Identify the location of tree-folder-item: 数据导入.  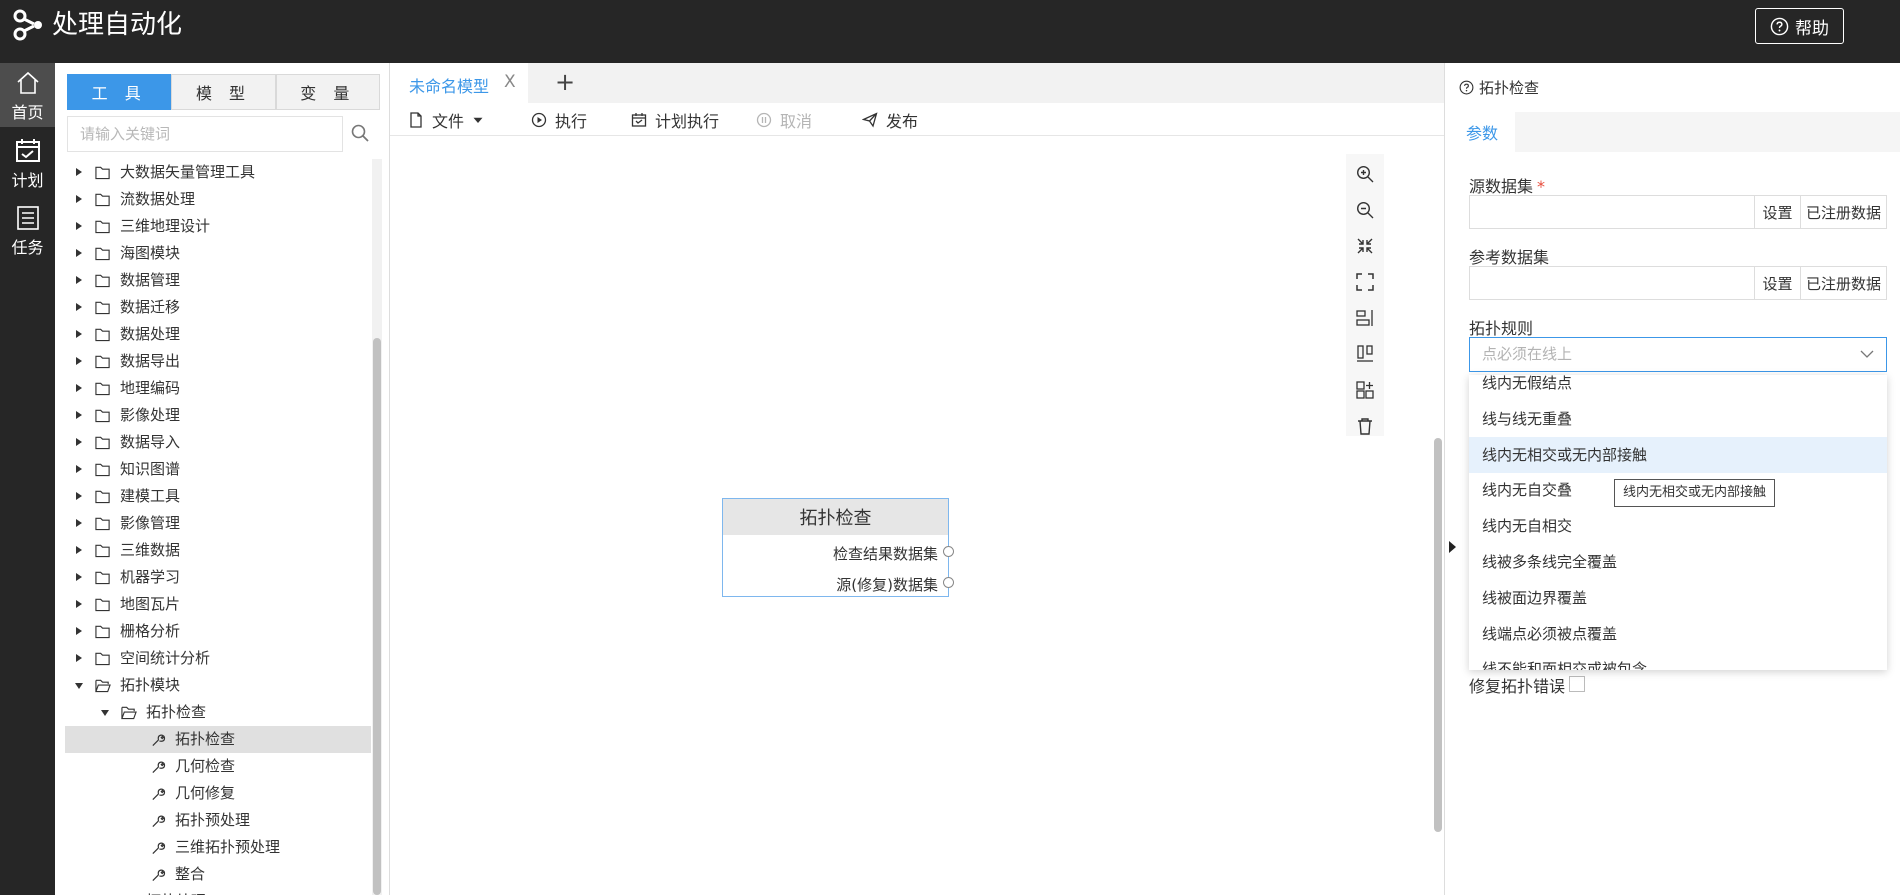
(218, 442).